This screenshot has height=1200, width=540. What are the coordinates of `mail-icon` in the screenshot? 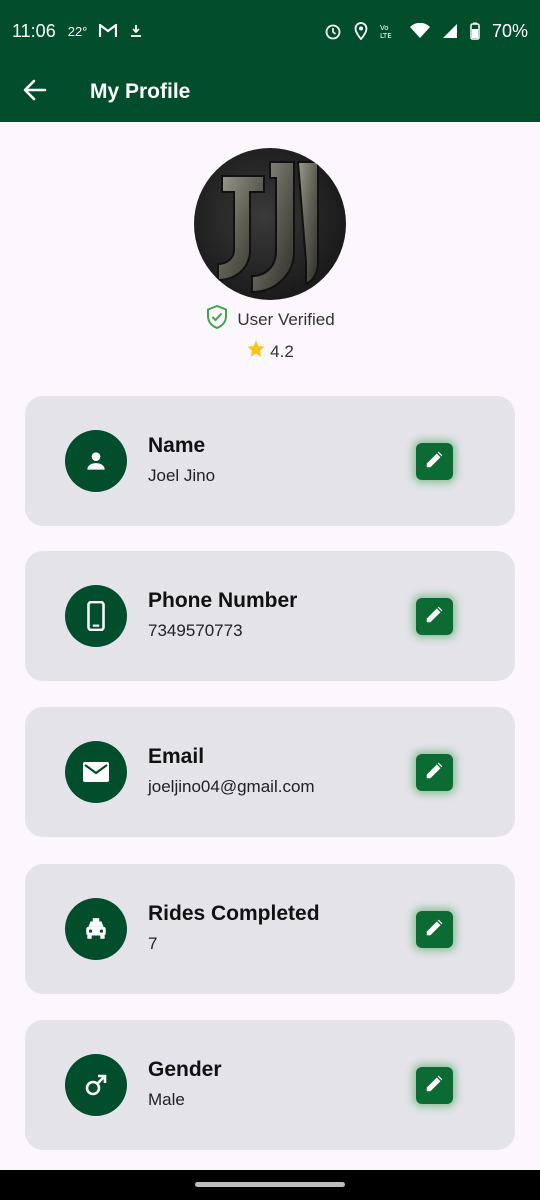 It's located at (96, 772).